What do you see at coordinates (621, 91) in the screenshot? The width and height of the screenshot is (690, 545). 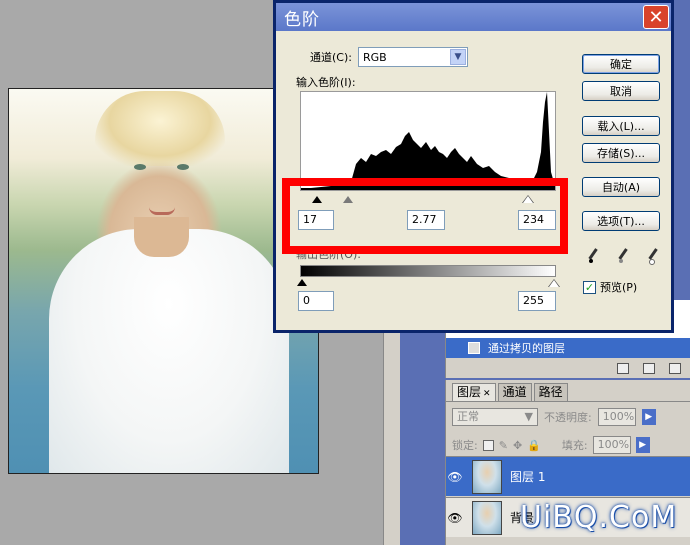 I see `cancel-button: 取消` at bounding box center [621, 91].